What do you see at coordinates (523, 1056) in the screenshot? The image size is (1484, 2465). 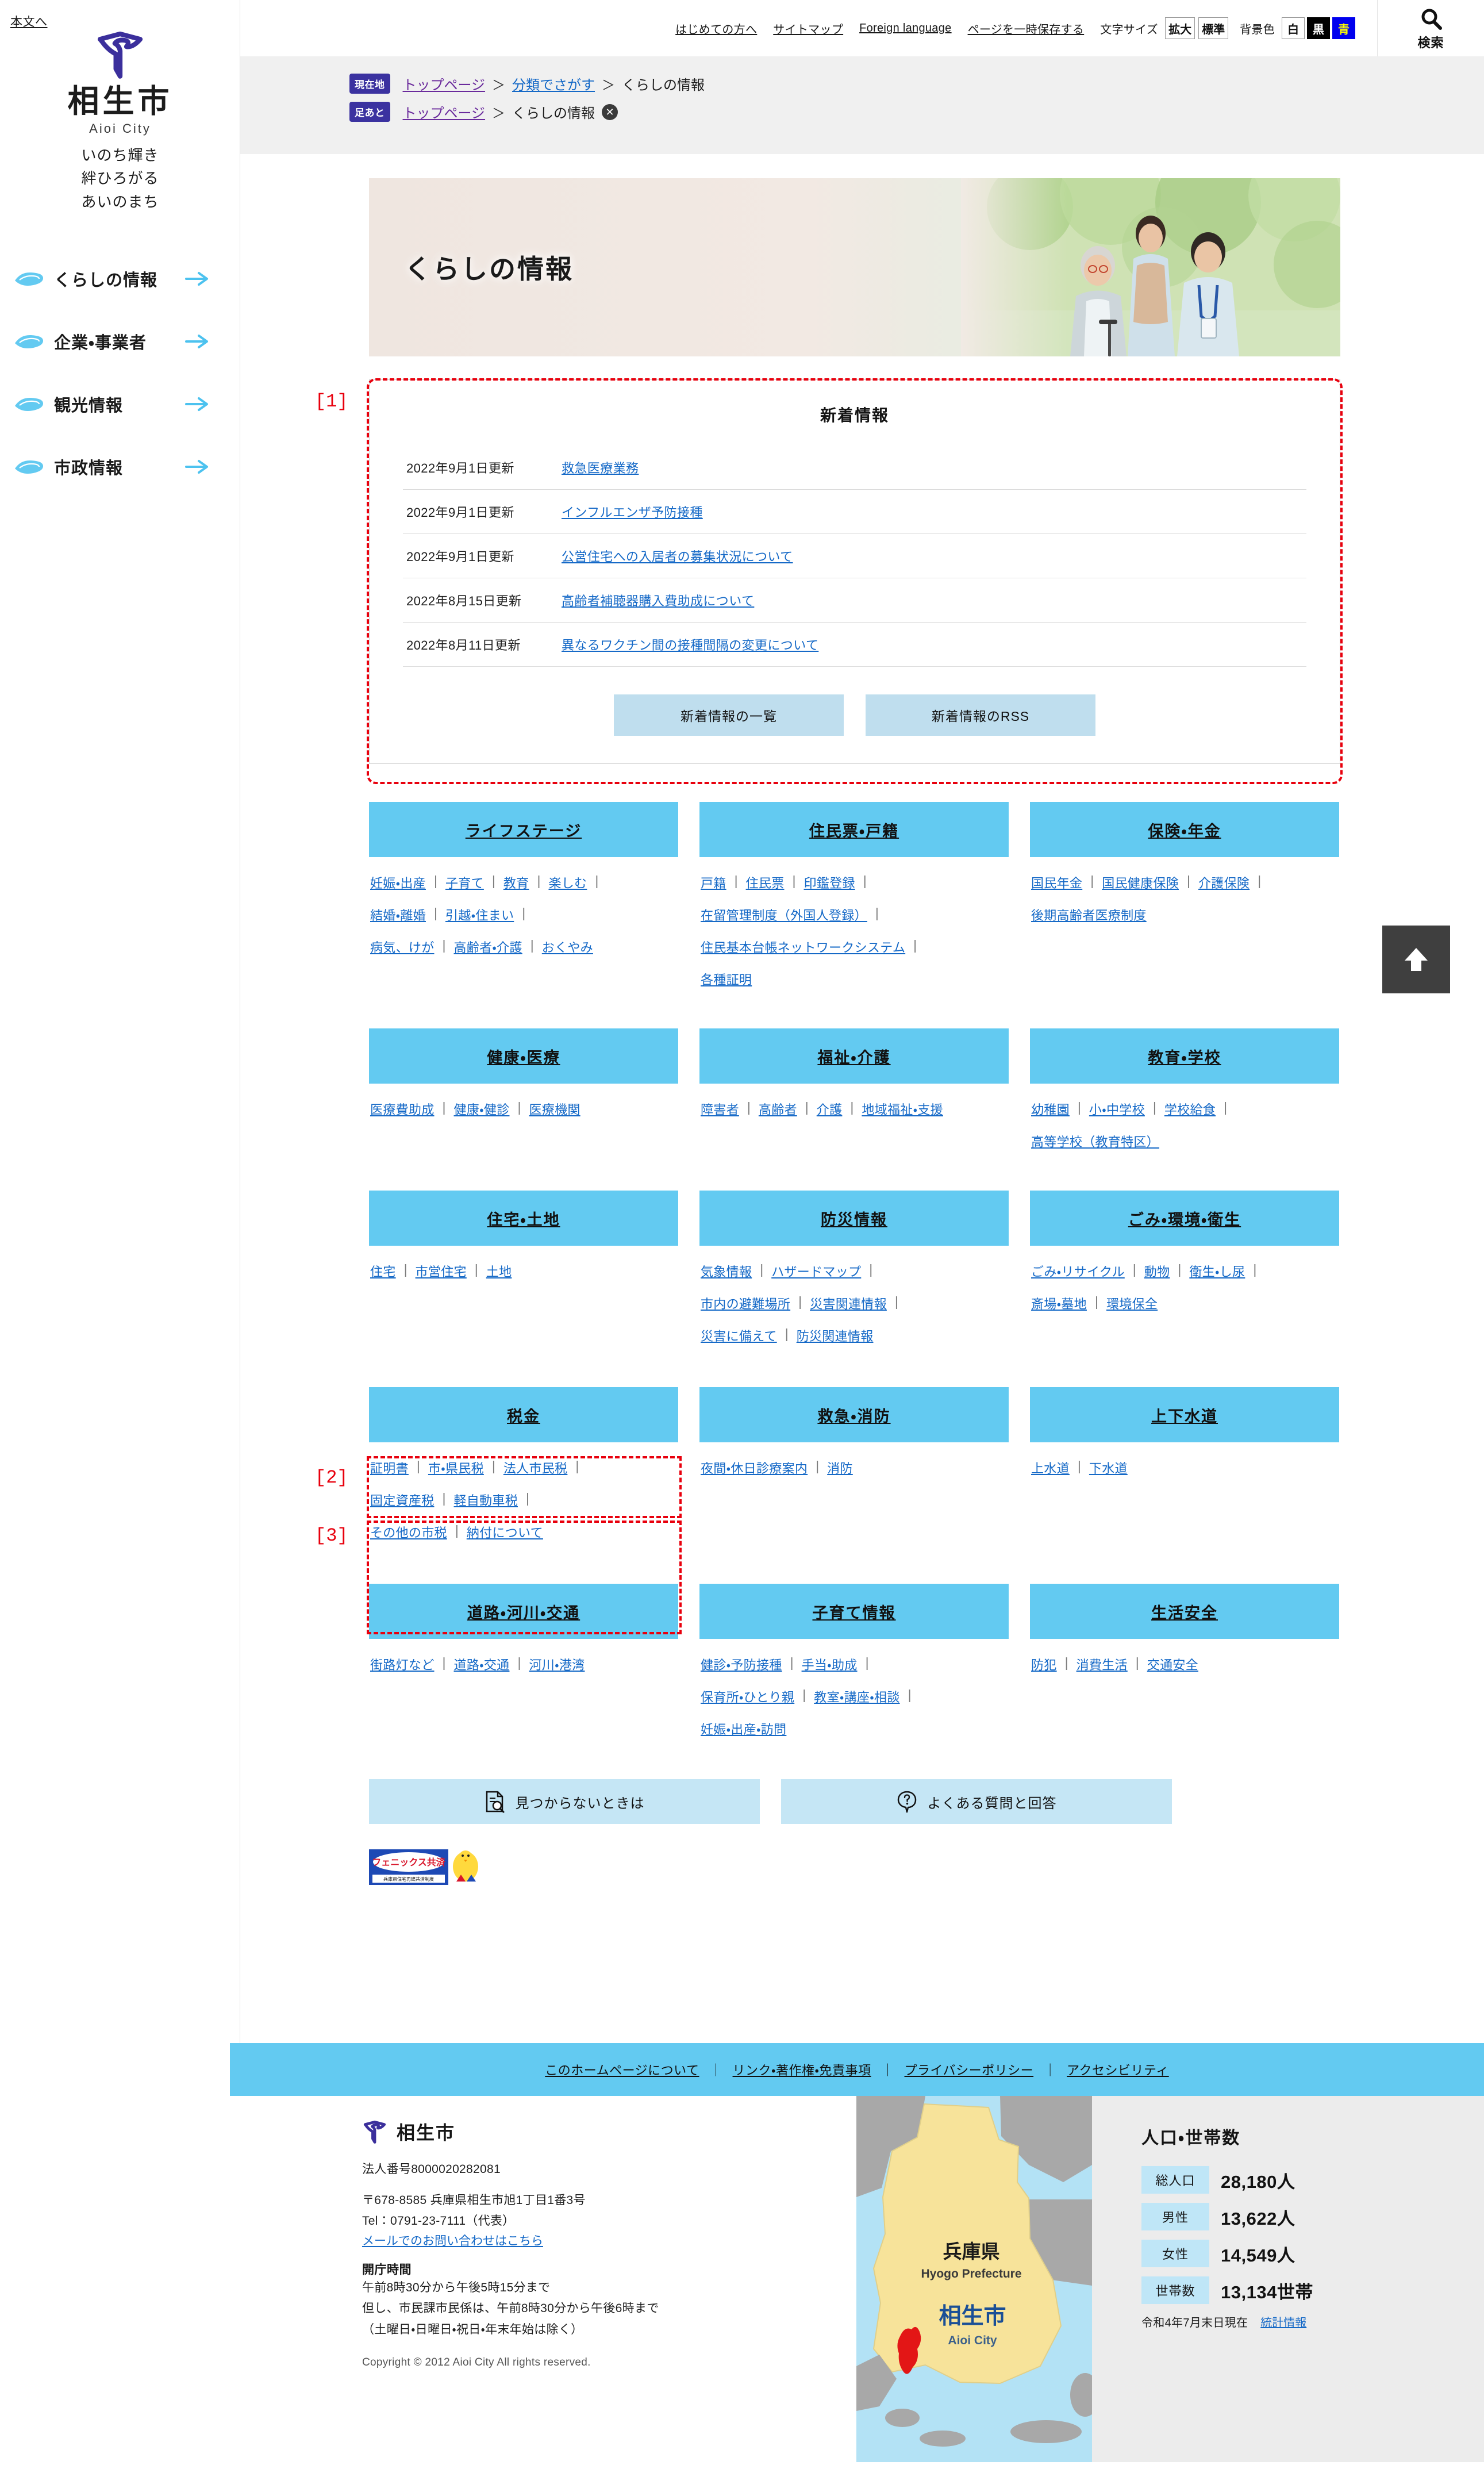 I see `category-header: 健康・医療` at bounding box center [523, 1056].